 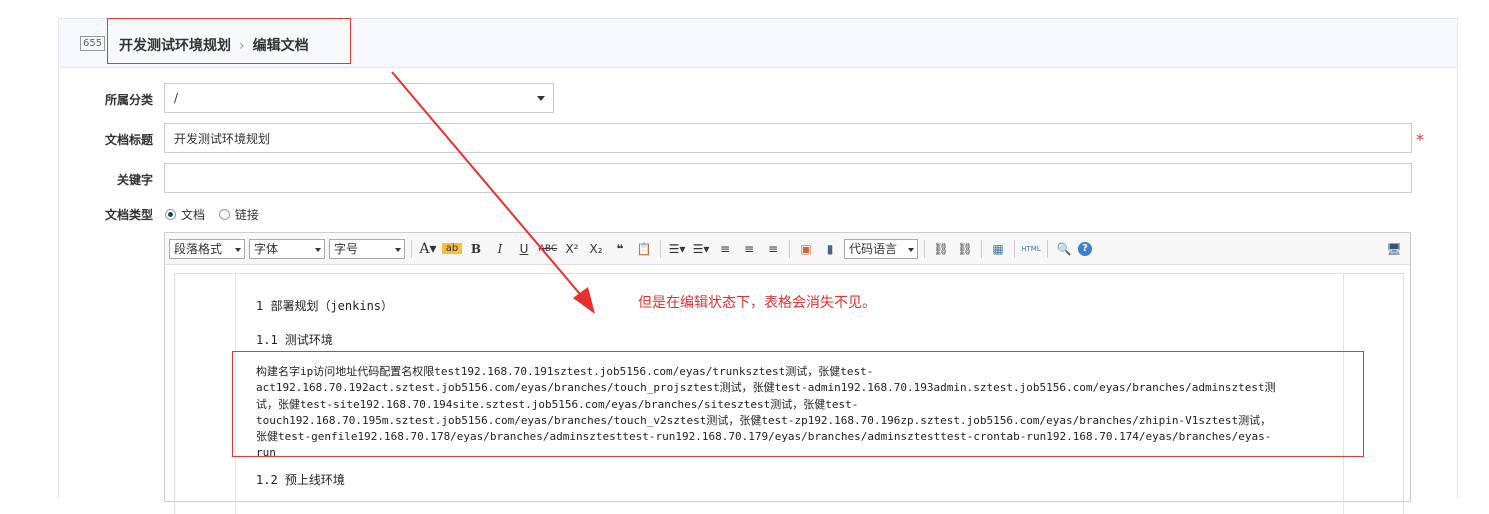 I want to click on annotation-arrow, so click(x=493, y=192).